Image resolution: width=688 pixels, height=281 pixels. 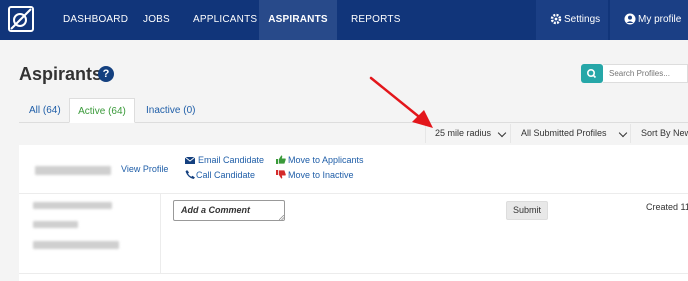 I want to click on sort-select: Sort By Newe, so click(x=659, y=133).